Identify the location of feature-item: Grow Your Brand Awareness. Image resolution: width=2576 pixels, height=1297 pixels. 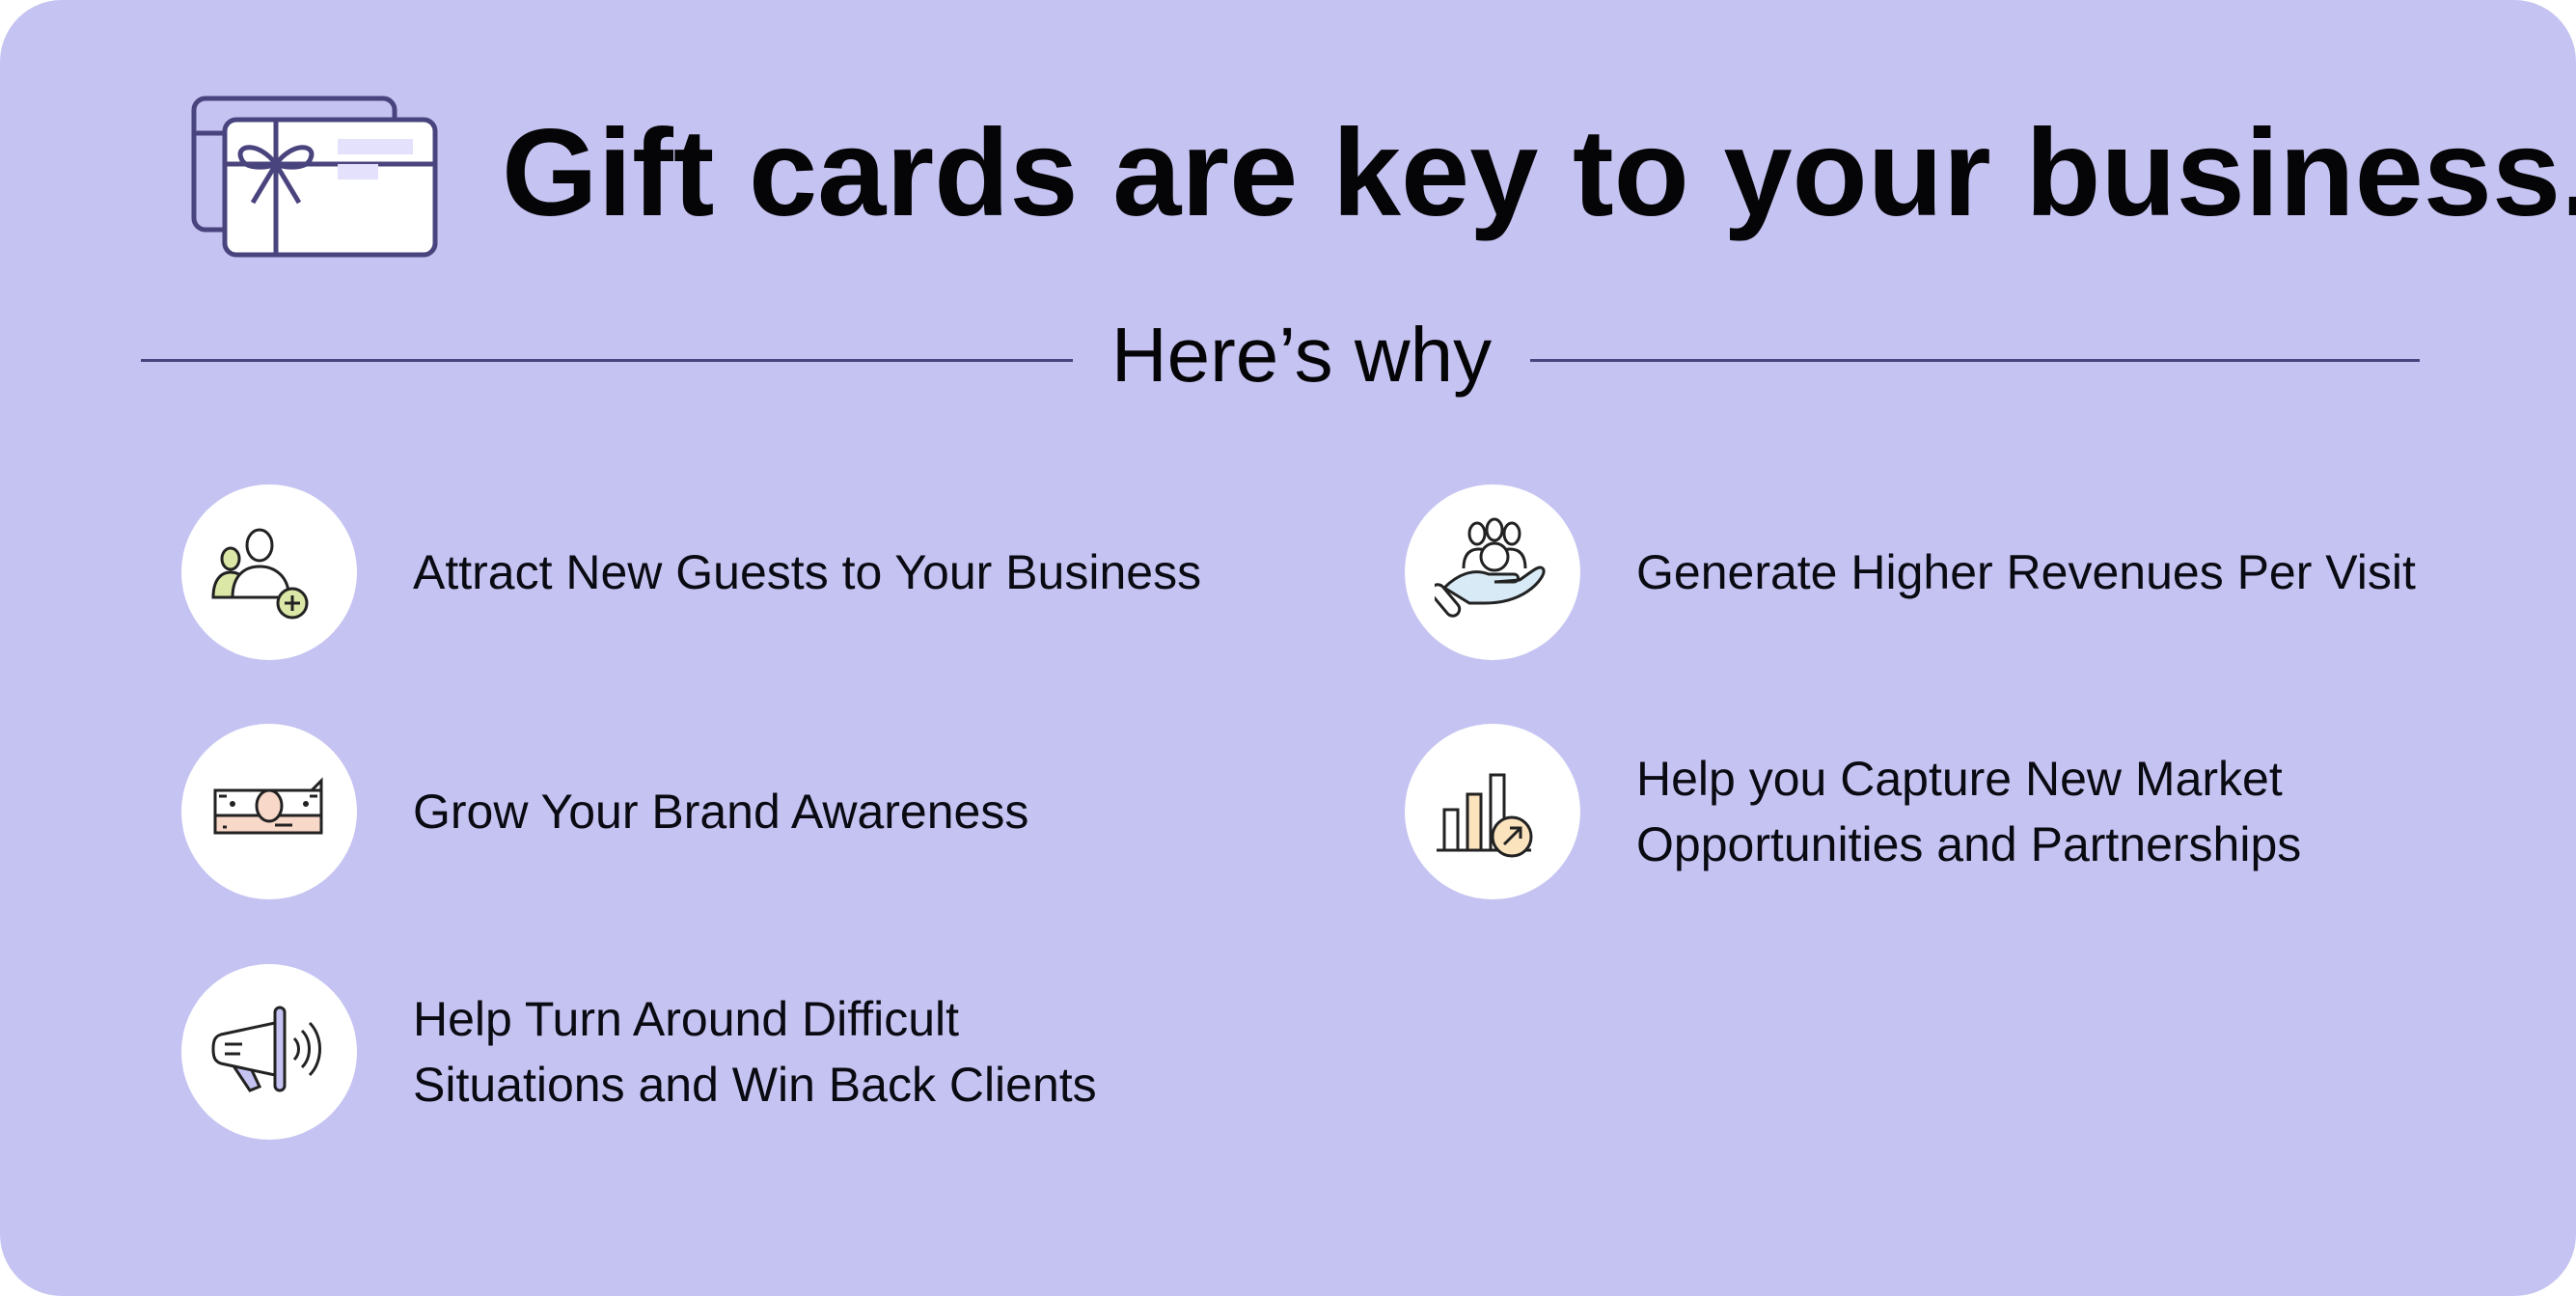
(741, 811).